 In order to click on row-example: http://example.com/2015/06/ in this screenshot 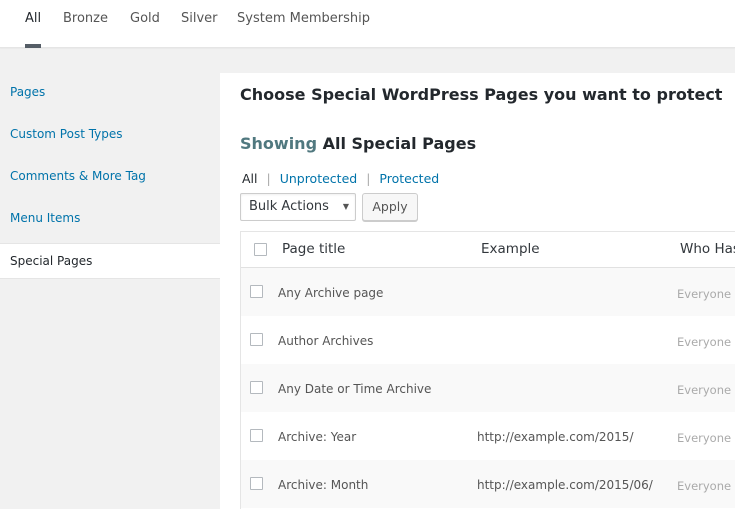, I will do `click(565, 485)`.